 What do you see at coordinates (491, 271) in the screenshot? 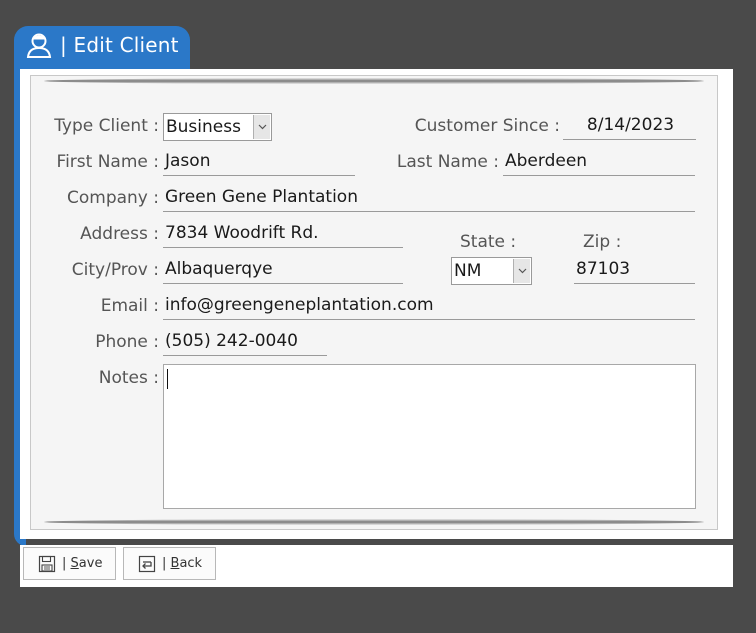
I see `state-select: NM` at bounding box center [491, 271].